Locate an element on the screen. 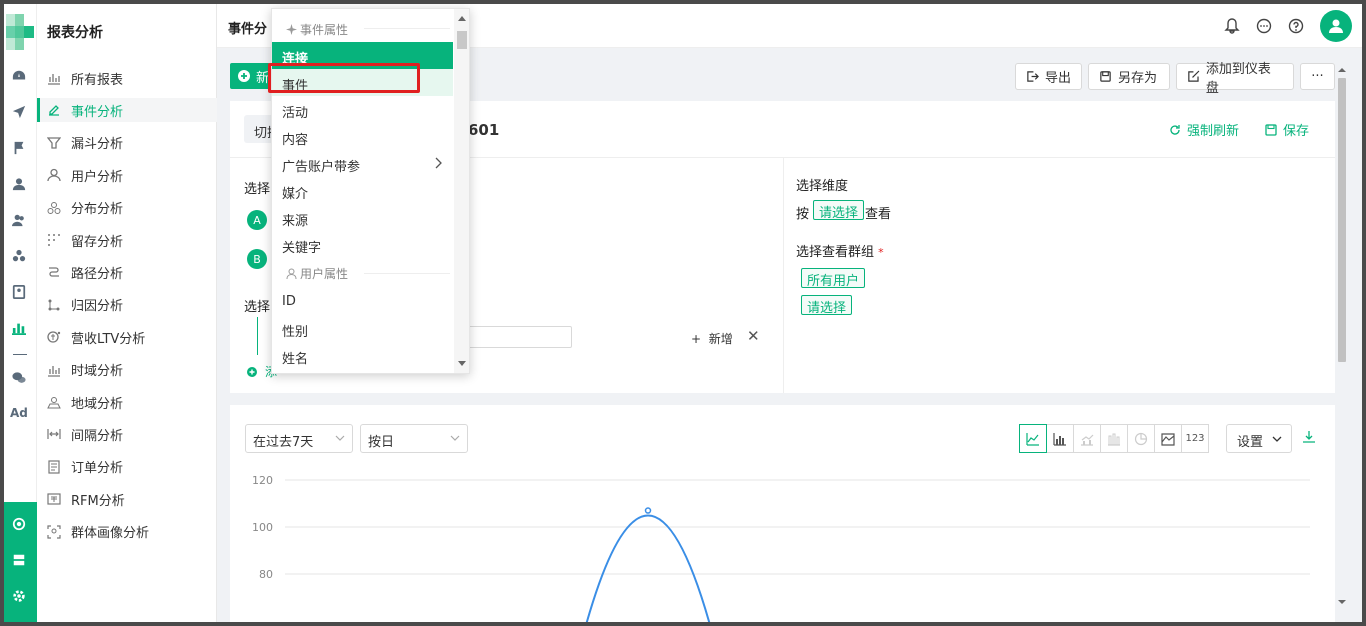 Image resolution: width=1366 pixels, height=626 pixels. path-icon is located at coordinates (54, 272).